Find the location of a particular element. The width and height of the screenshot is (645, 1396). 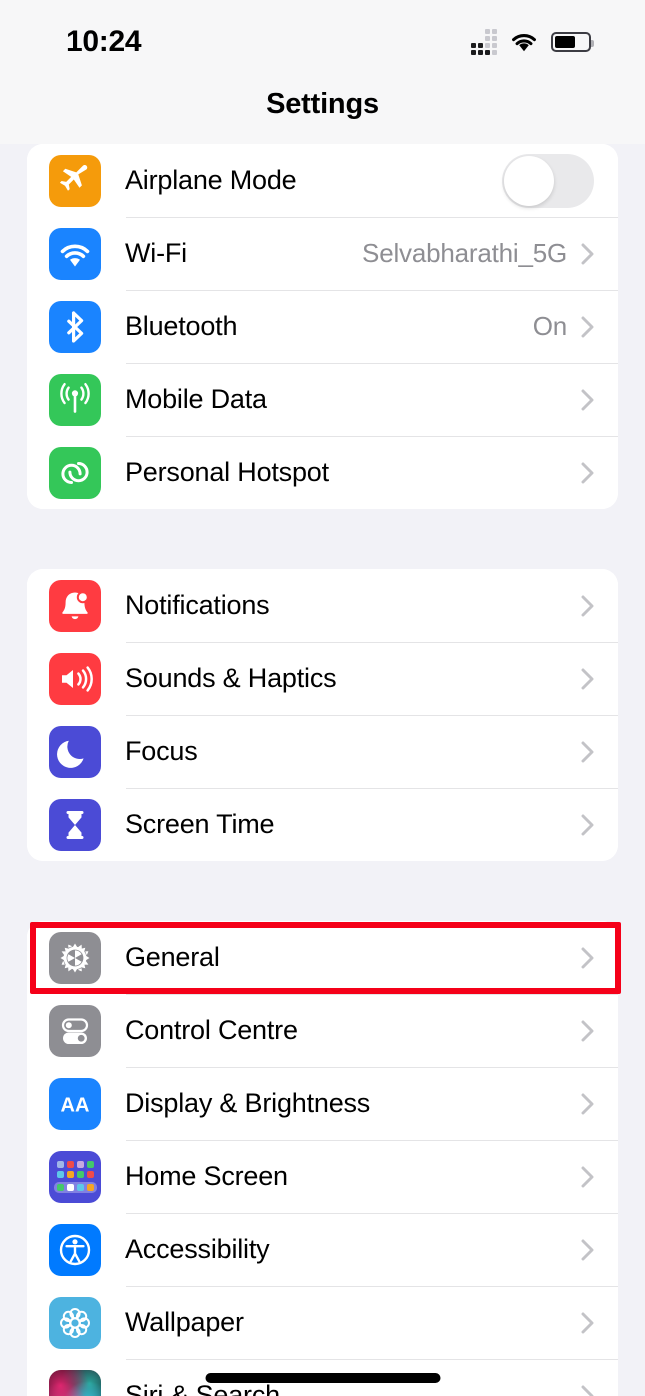

toggle-knob is located at coordinates (529, 180).